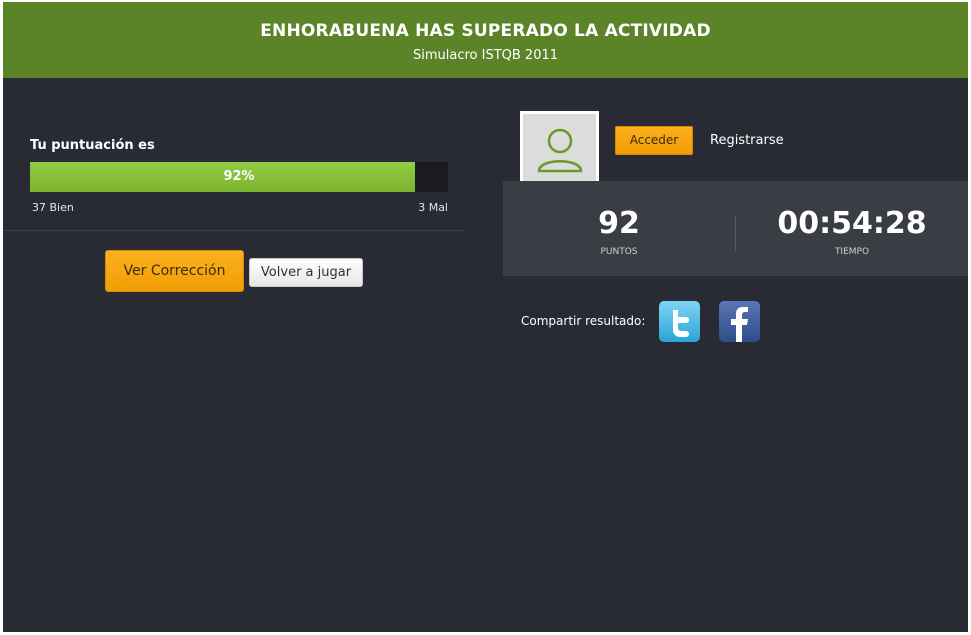  Describe the element at coordinates (53, 207) in the screenshot. I see `correct-count: 37 Bien` at that location.